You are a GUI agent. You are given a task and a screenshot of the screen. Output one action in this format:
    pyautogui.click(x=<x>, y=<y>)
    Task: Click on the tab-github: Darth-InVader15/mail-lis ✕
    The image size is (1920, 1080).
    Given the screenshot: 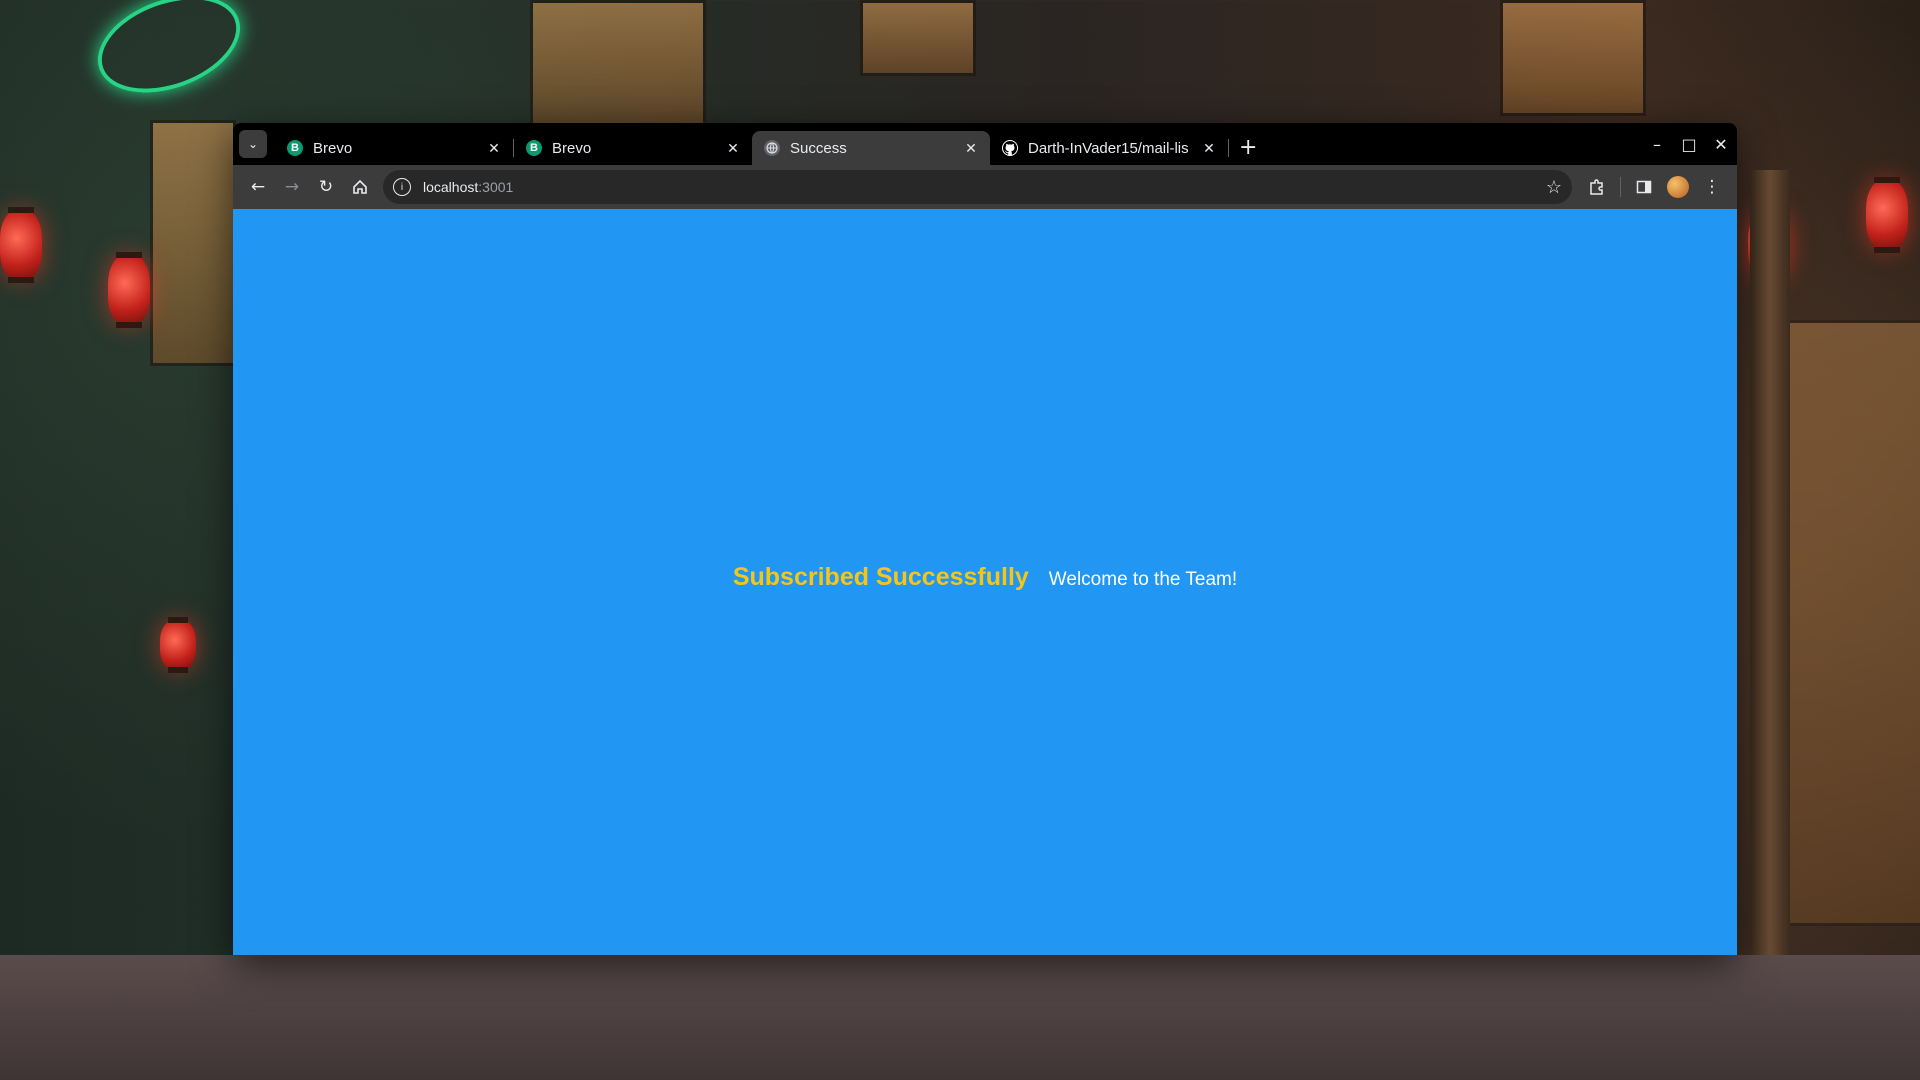 What is the action you would take?
    pyautogui.click(x=1109, y=148)
    